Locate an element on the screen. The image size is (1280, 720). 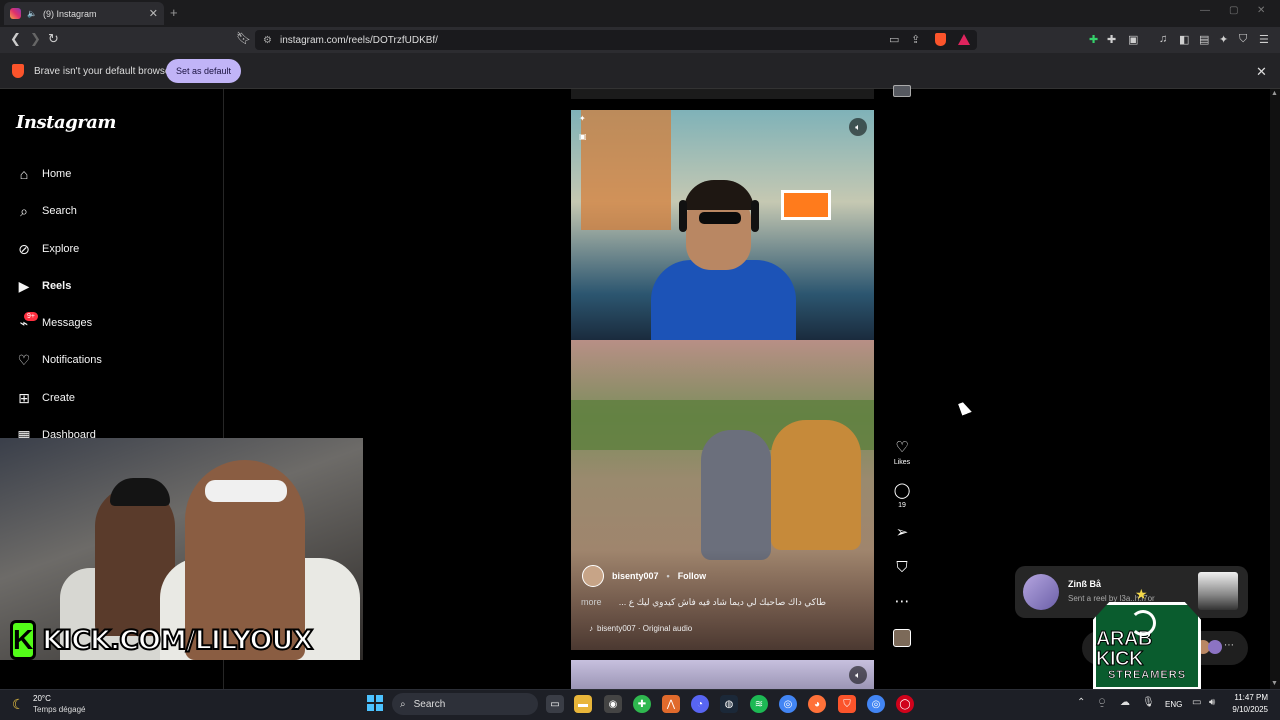
steam-icon: ◍ is located at coordinates (729, 704).